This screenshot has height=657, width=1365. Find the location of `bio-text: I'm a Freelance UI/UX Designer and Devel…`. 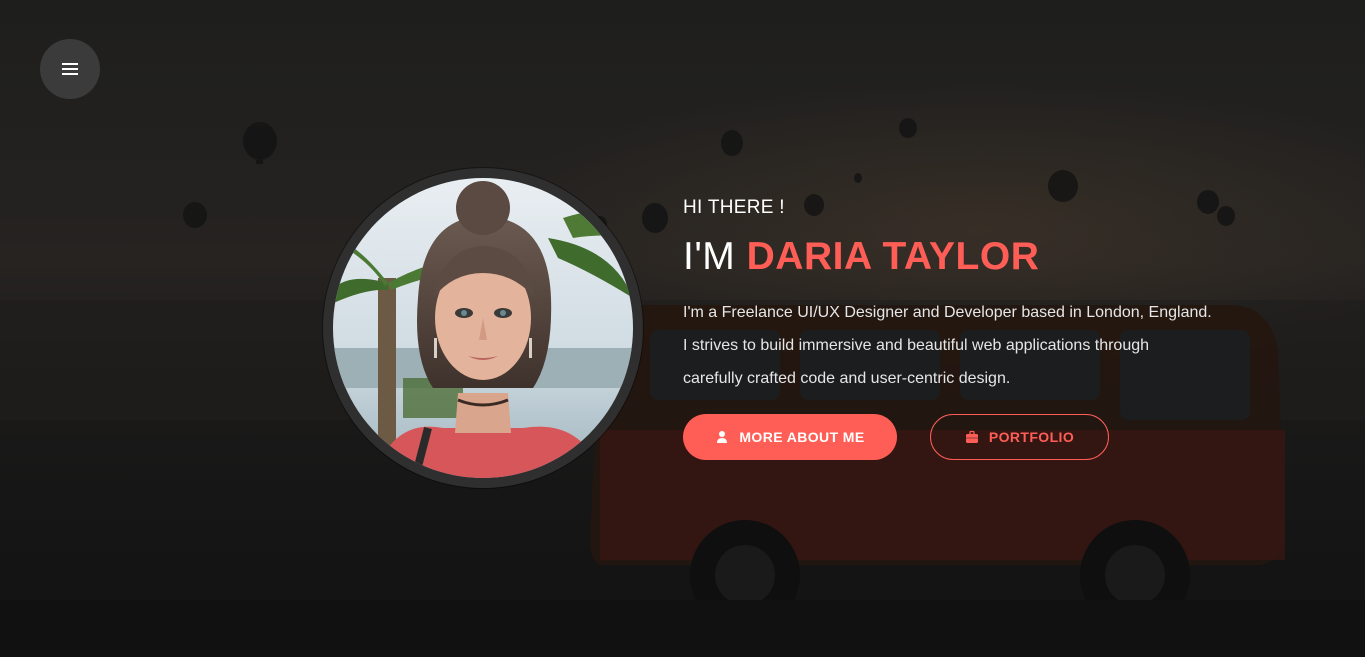

bio-text: I'm a Freelance UI/UX Designer and Devel… is located at coordinates (963, 345).